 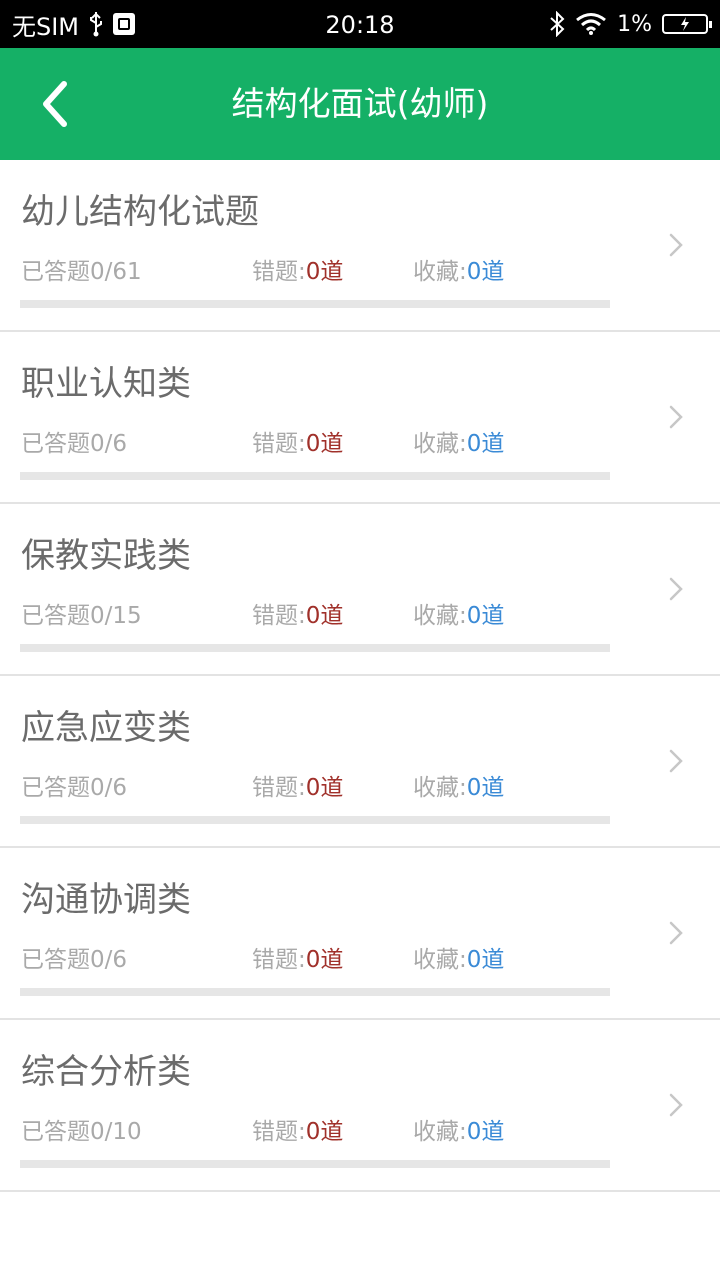 What do you see at coordinates (591, 24) in the screenshot?
I see `wifi-icon` at bounding box center [591, 24].